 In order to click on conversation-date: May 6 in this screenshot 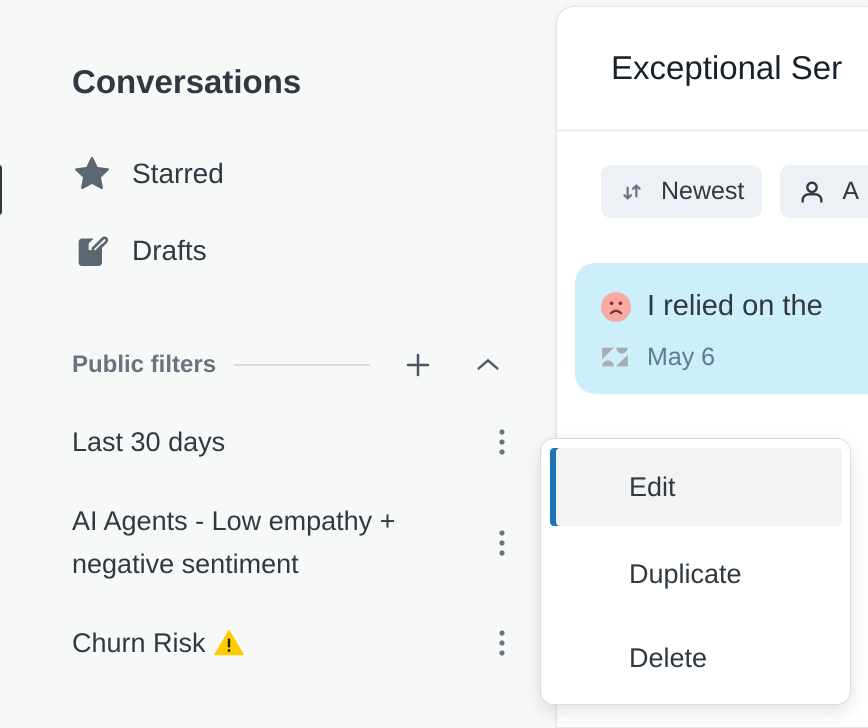, I will do `click(681, 357)`.